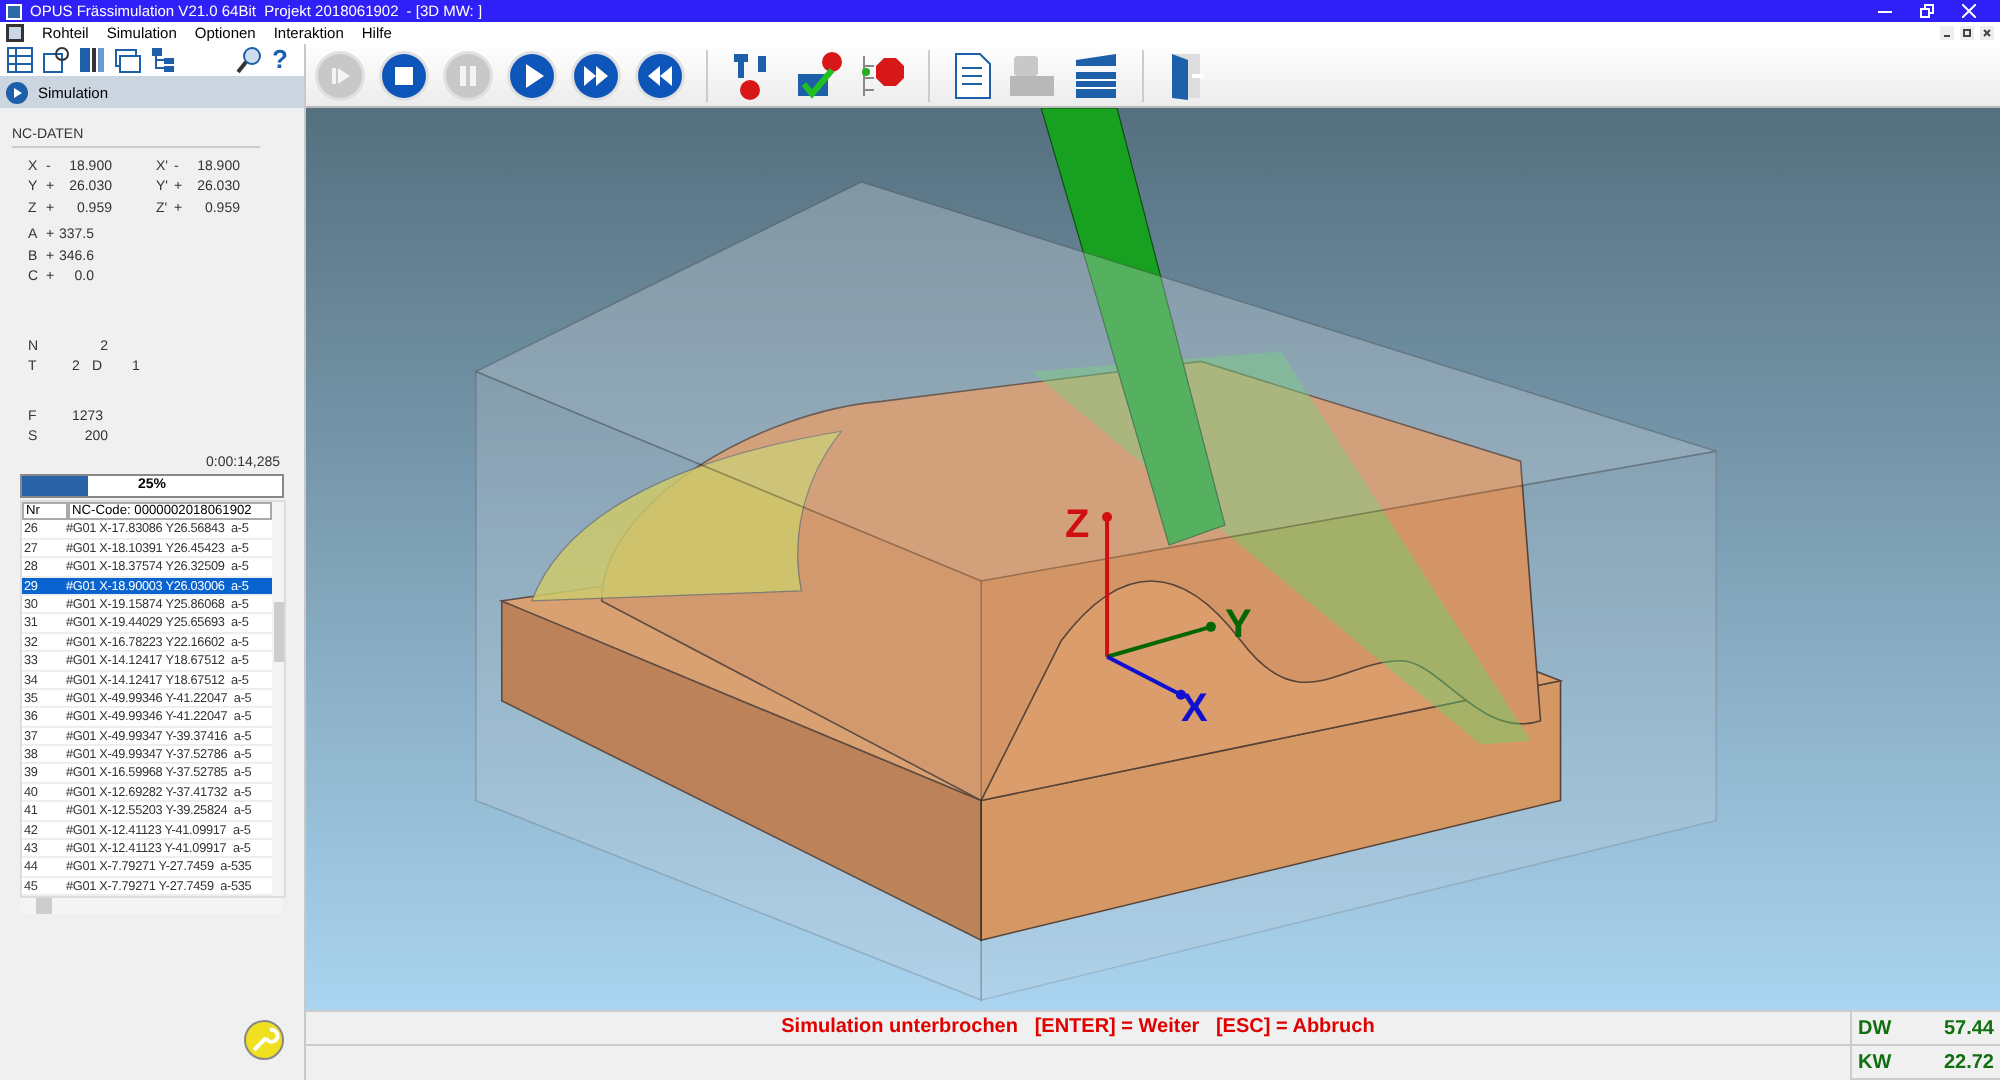  Describe the element at coordinates (56, 60) in the screenshot. I see `window-search-icon` at that location.